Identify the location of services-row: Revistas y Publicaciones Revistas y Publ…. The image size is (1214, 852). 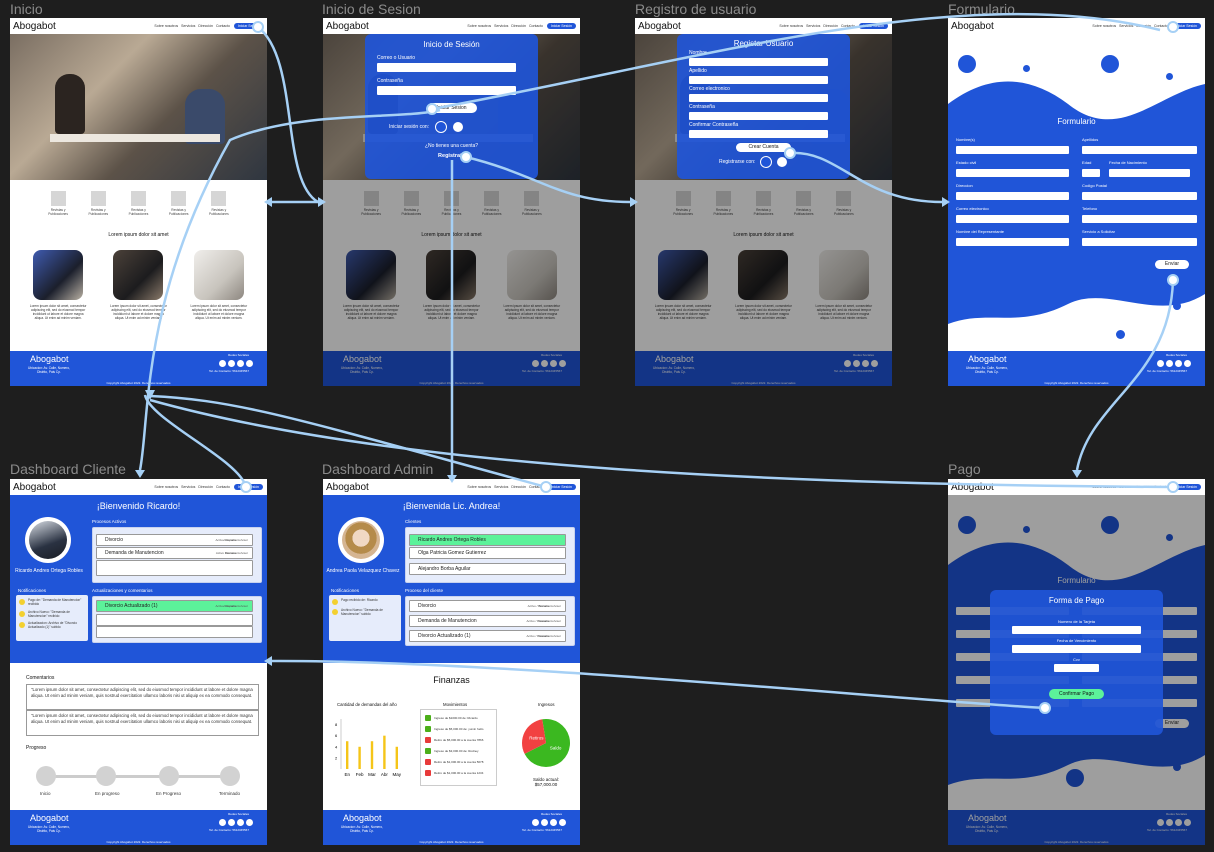
(138, 204).